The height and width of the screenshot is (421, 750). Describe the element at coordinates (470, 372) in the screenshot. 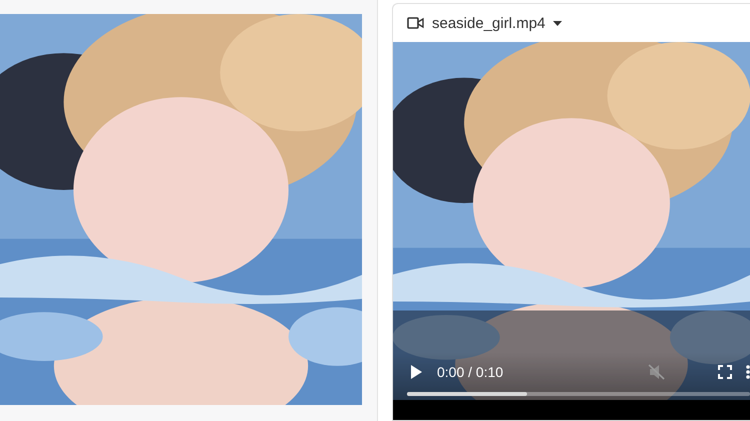

I see `time-display: 0:00 / 0:10` at that location.